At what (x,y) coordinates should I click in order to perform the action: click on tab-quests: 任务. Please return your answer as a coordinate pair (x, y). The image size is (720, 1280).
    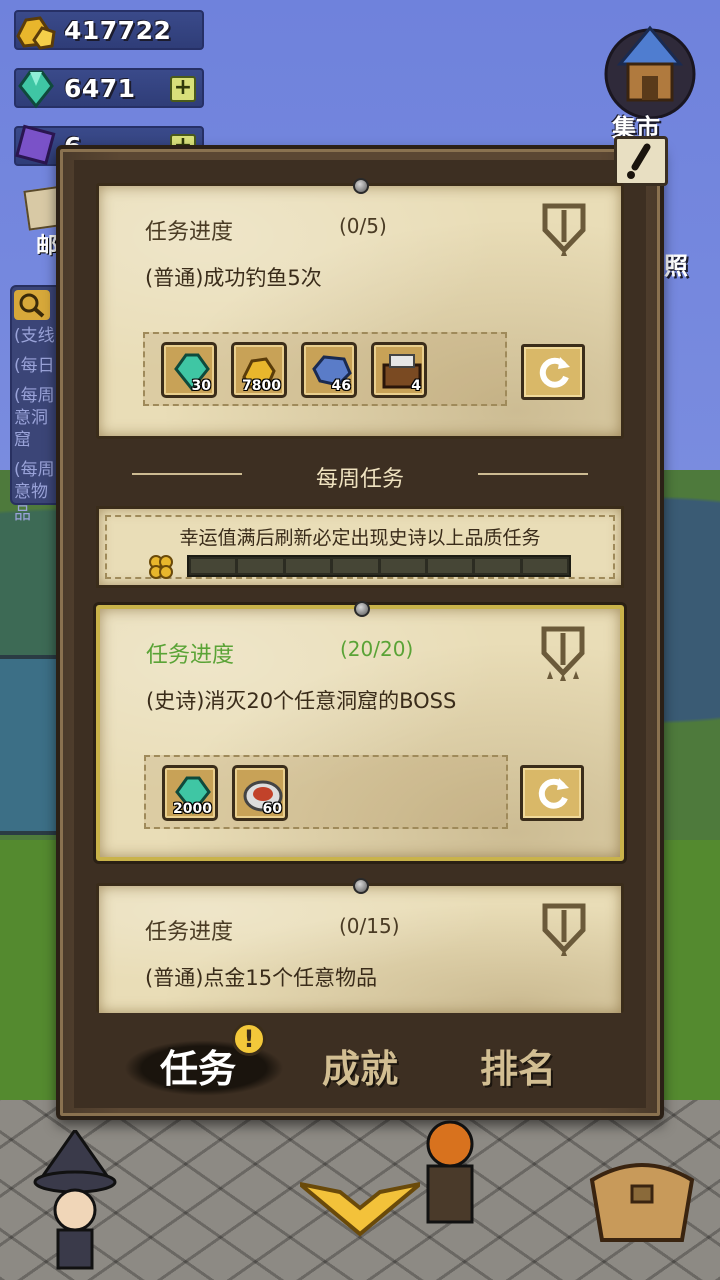
    Looking at the image, I should click on (198, 1065).